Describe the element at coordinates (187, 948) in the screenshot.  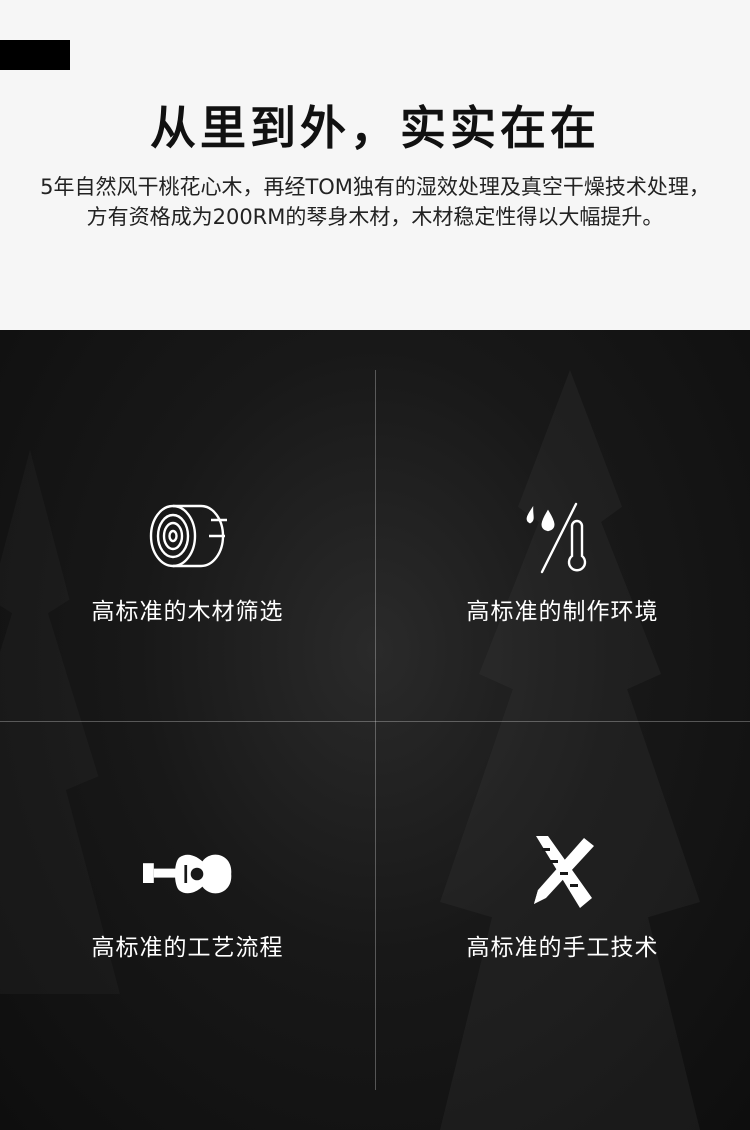
I see `feature-label: 高标准的工艺流程` at that location.